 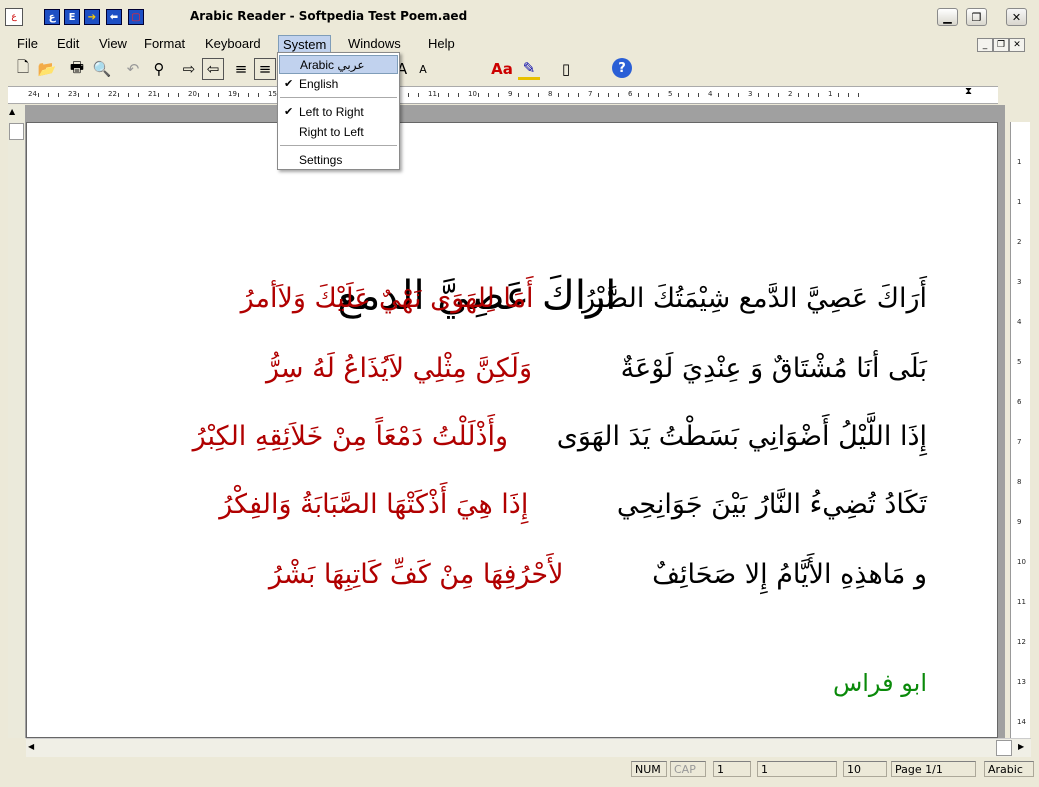 I want to click on english-keyboard-icon: E, so click(x=72, y=17).